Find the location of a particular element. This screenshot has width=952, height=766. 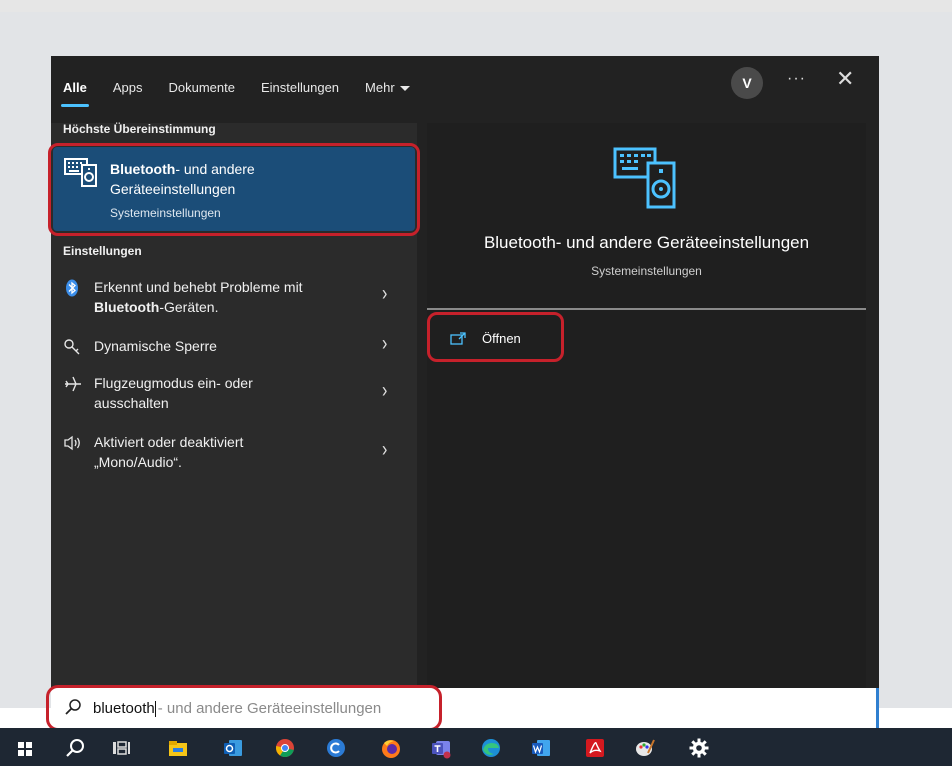

tab-mehr-label: Mehr is located at coordinates (380, 87).